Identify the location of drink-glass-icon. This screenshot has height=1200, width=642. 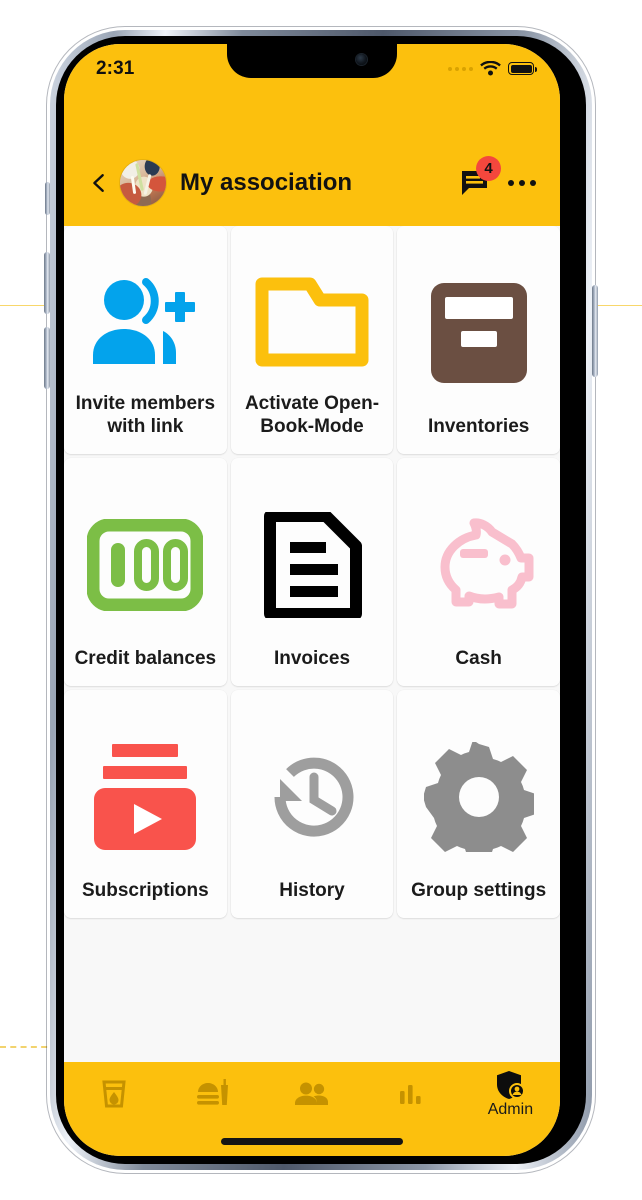
(113, 1094).